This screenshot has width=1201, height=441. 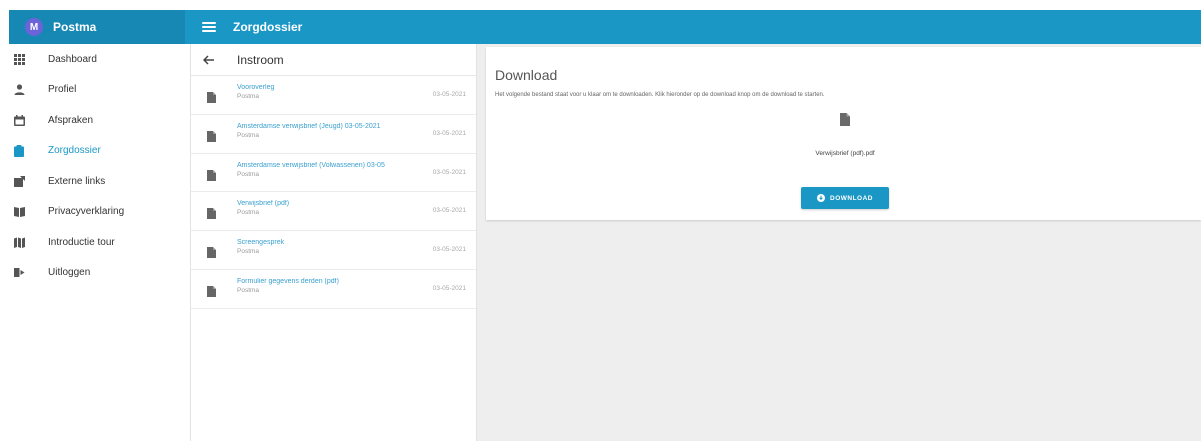 What do you see at coordinates (71, 120) in the screenshot?
I see `sidebar-item-label: Afspraken` at bounding box center [71, 120].